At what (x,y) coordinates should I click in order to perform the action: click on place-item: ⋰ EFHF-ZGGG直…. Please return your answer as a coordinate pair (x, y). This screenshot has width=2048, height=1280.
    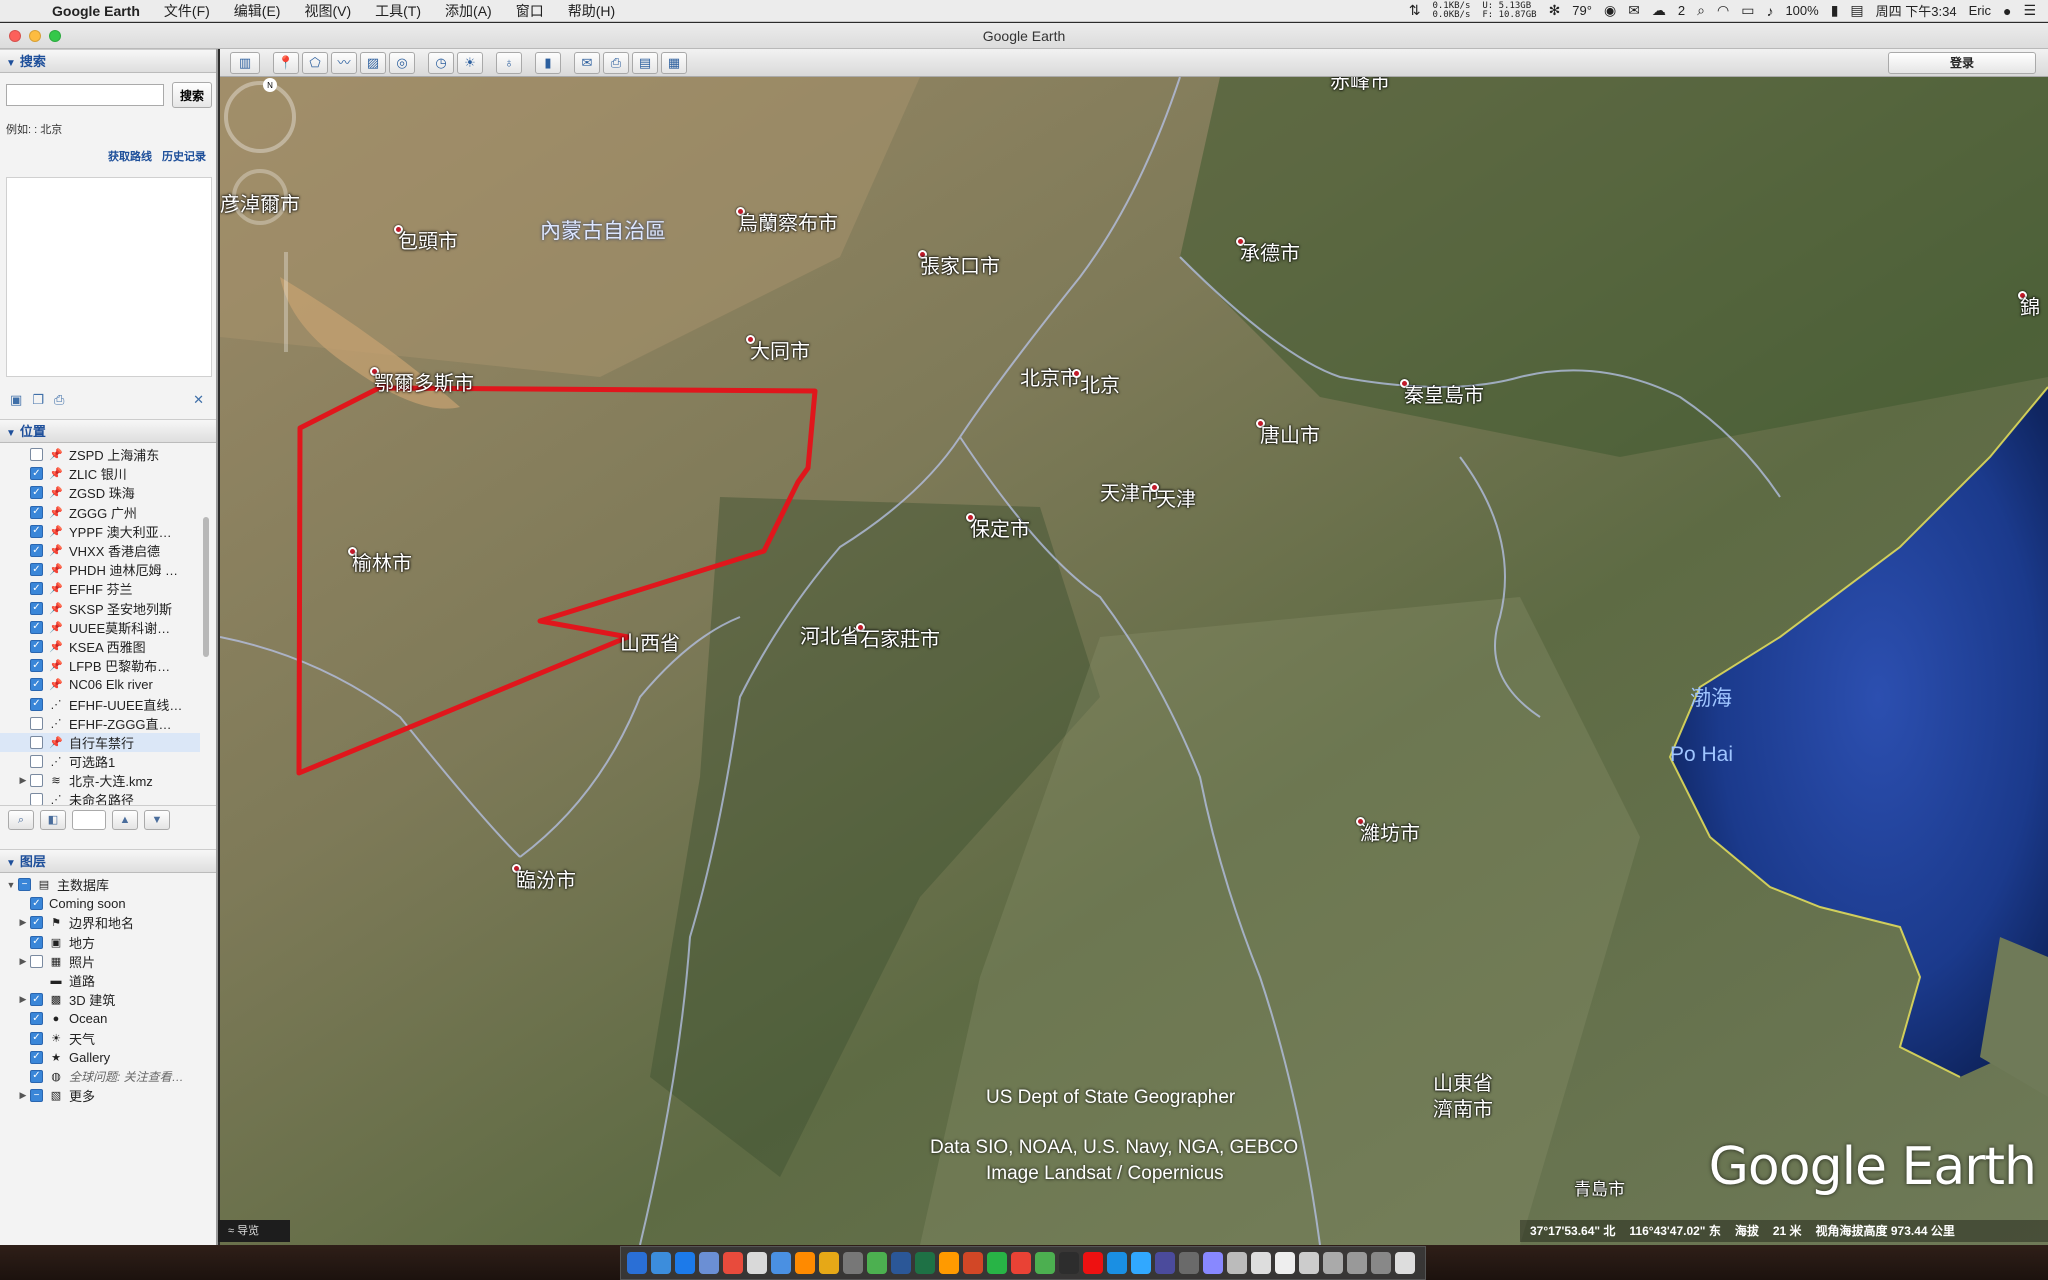
    Looking at the image, I should click on (100, 723).